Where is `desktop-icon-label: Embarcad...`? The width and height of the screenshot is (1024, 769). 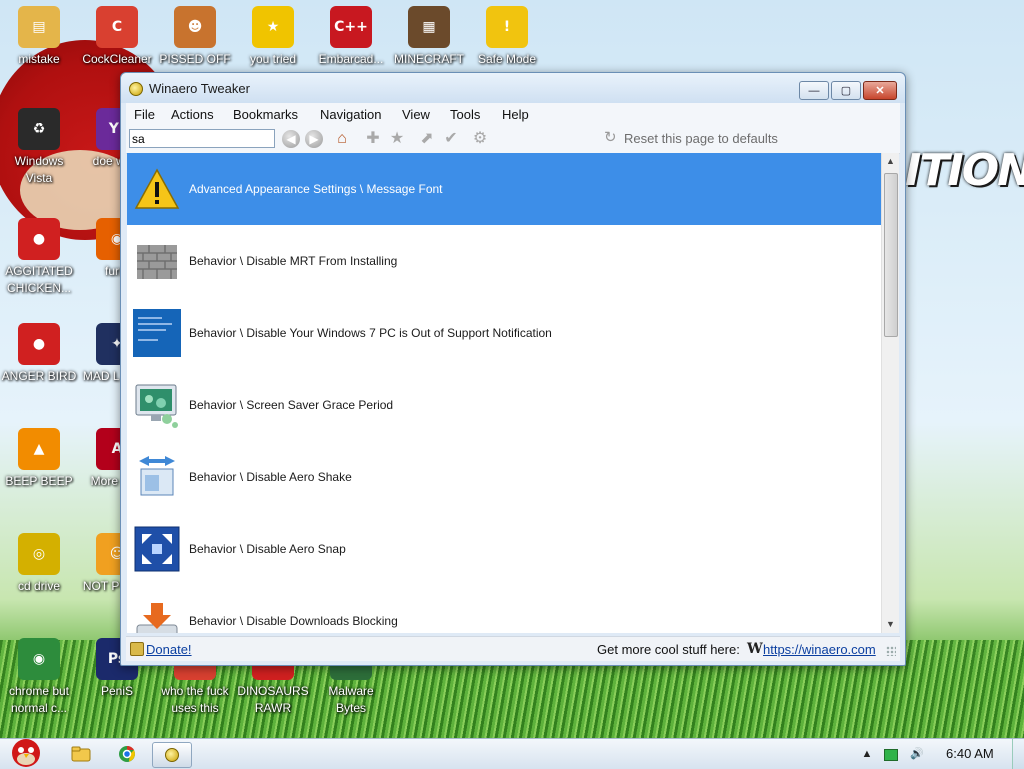 desktop-icon-label: Embarcad... is located at coordinates (351, 59).